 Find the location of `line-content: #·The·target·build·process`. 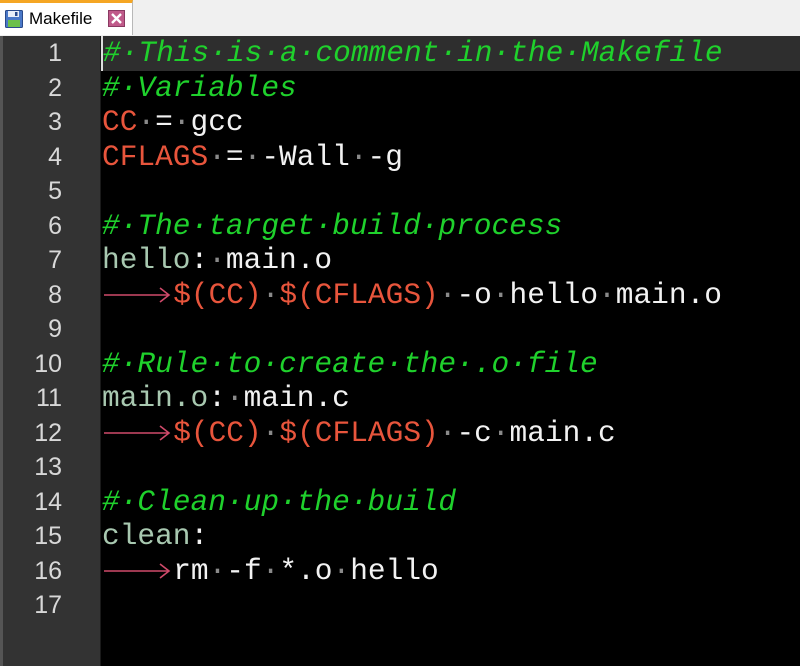

line-content: #·The·target·build·process is located at coordinates (450, 226).